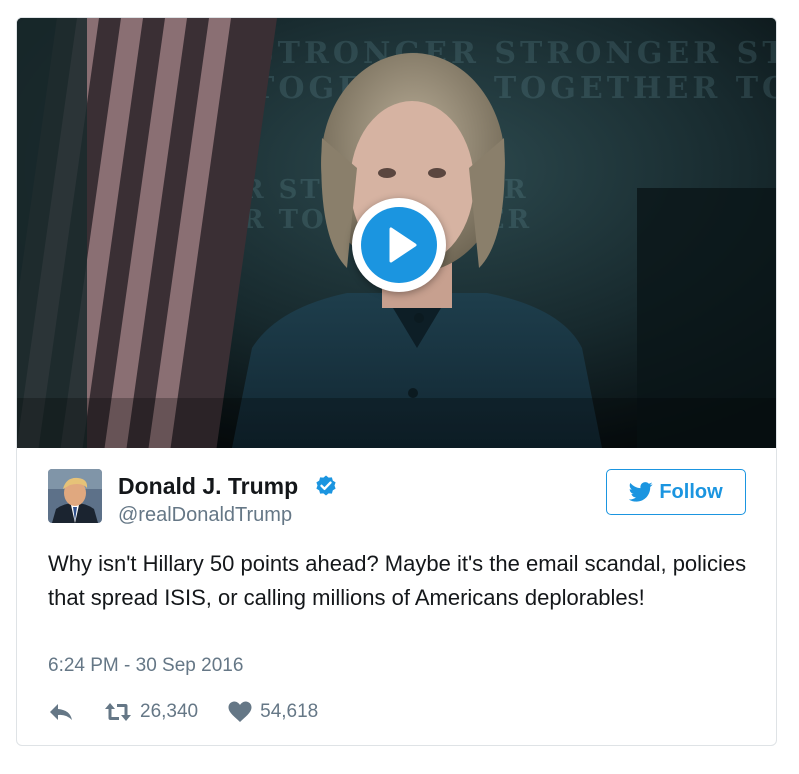 This screenshot has height=774, width=799. Describe the element at coordinates (326, 485) in the screenshot. I see `verified-badge-icon` at that location.